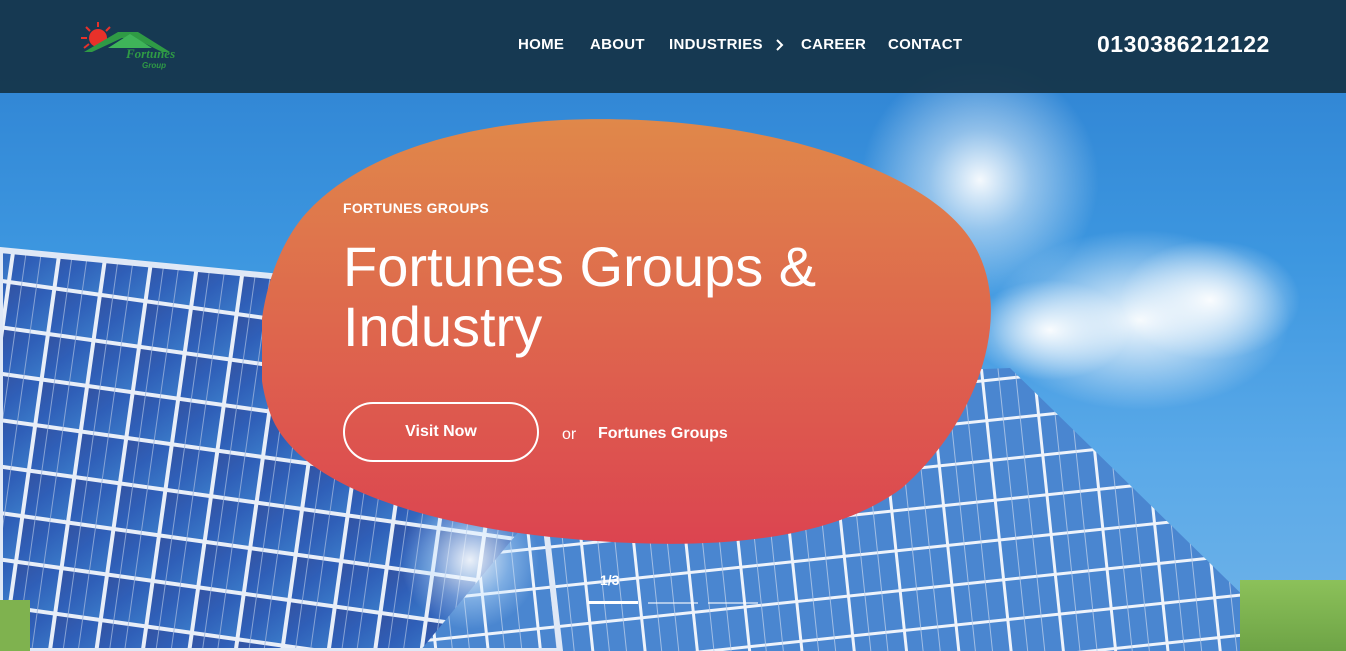  Describe the element at coordinates (154, 65) in the screenshot. I see `logo-subtext: Group` at that location.